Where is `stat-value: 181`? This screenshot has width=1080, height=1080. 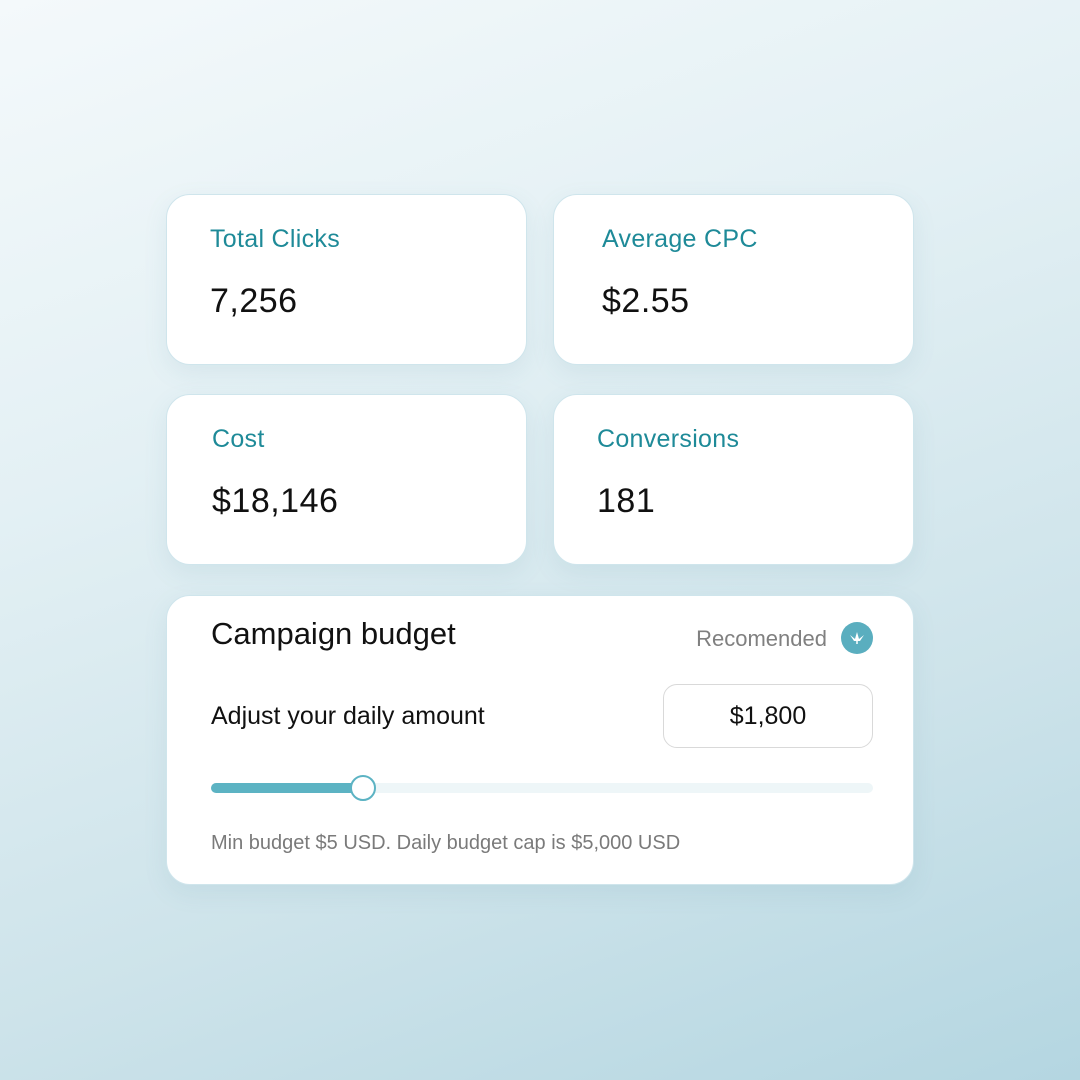 stat-value: 181 is located at coordinates (626, 501).